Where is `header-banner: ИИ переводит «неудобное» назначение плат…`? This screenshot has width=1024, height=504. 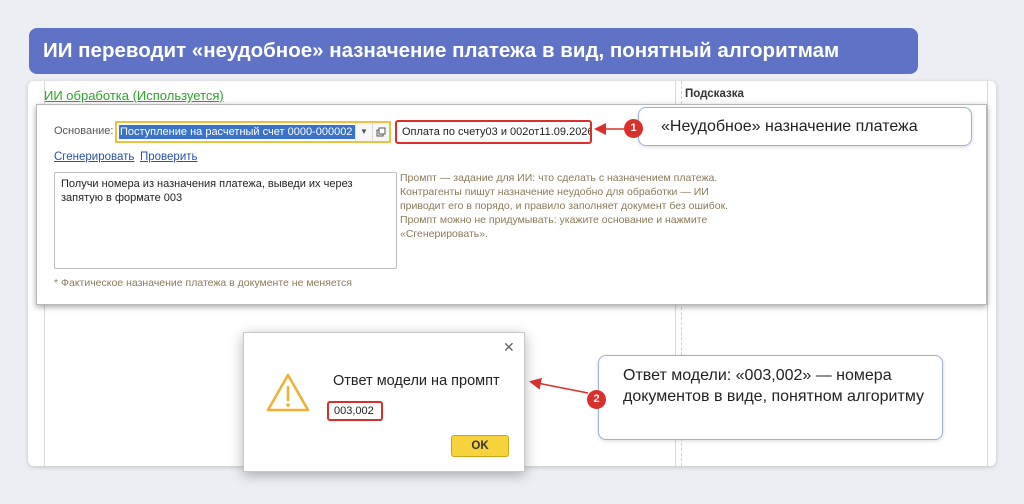 header-banner: ИИ переводит «неудобное» назначение плат… is located at coordinates (473, 51).